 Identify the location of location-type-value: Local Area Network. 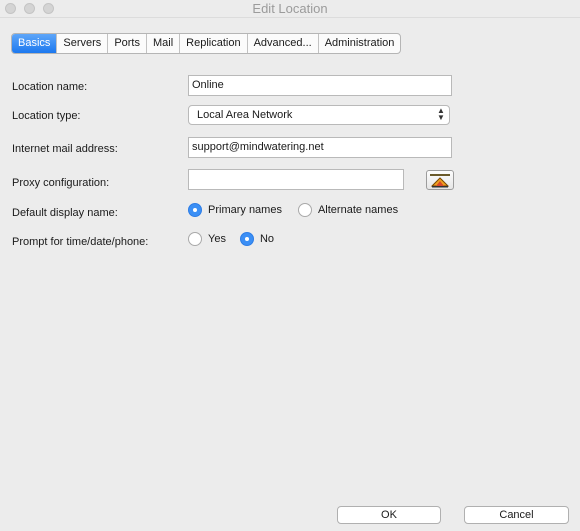
(245, 115).